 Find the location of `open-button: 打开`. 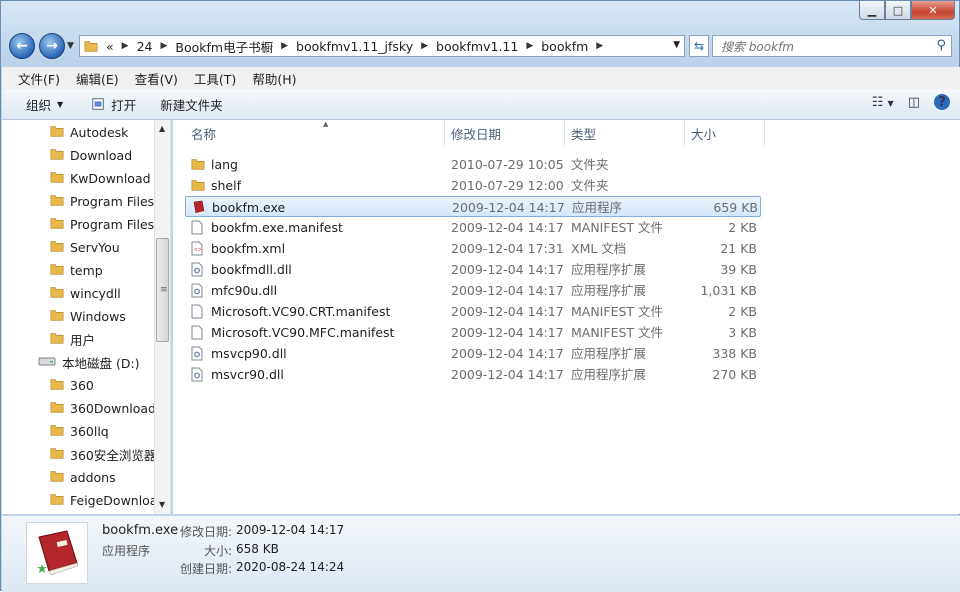

open-button: 打开 is located at coordinates (109, 104).